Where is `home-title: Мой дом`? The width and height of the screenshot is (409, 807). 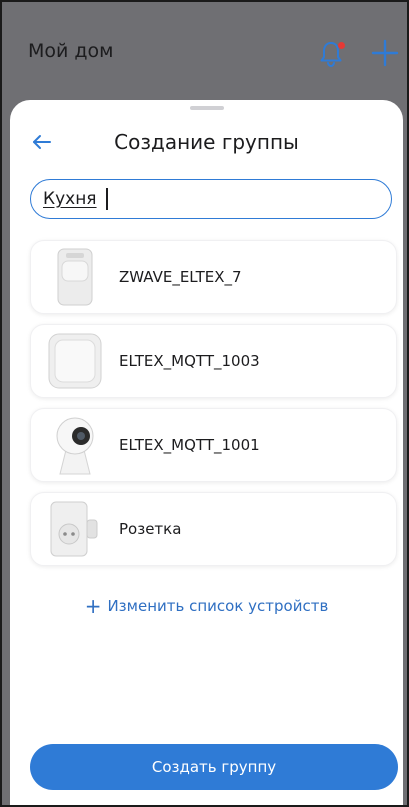
home-title: Мой дом is located at coordinates (71, 51).